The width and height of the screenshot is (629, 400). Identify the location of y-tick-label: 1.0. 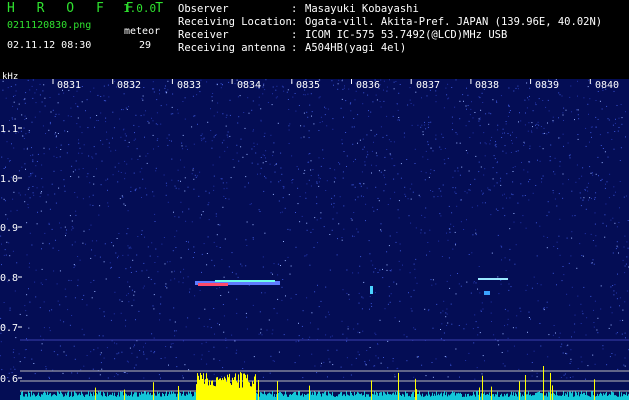
(9, 179).